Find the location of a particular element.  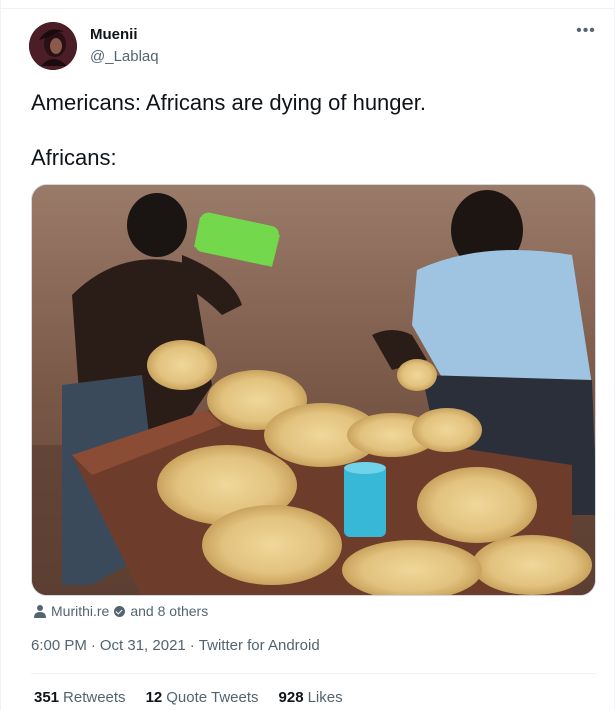

verified-icon is located at coordinates (120, 611).